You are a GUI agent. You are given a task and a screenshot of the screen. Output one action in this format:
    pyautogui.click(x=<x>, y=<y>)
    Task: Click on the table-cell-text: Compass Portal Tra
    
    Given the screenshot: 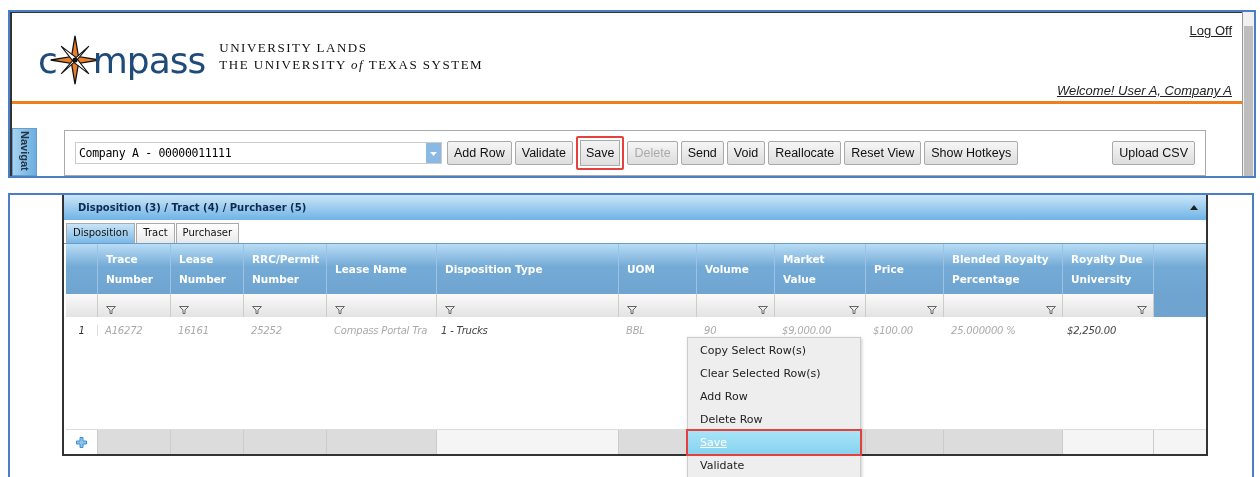 What is the action you would take?
    pyautogui.click(x=381, y=330)
    